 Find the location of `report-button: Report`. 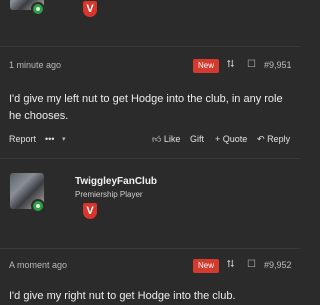

report-button: Report is located at coordinates (22, 139).